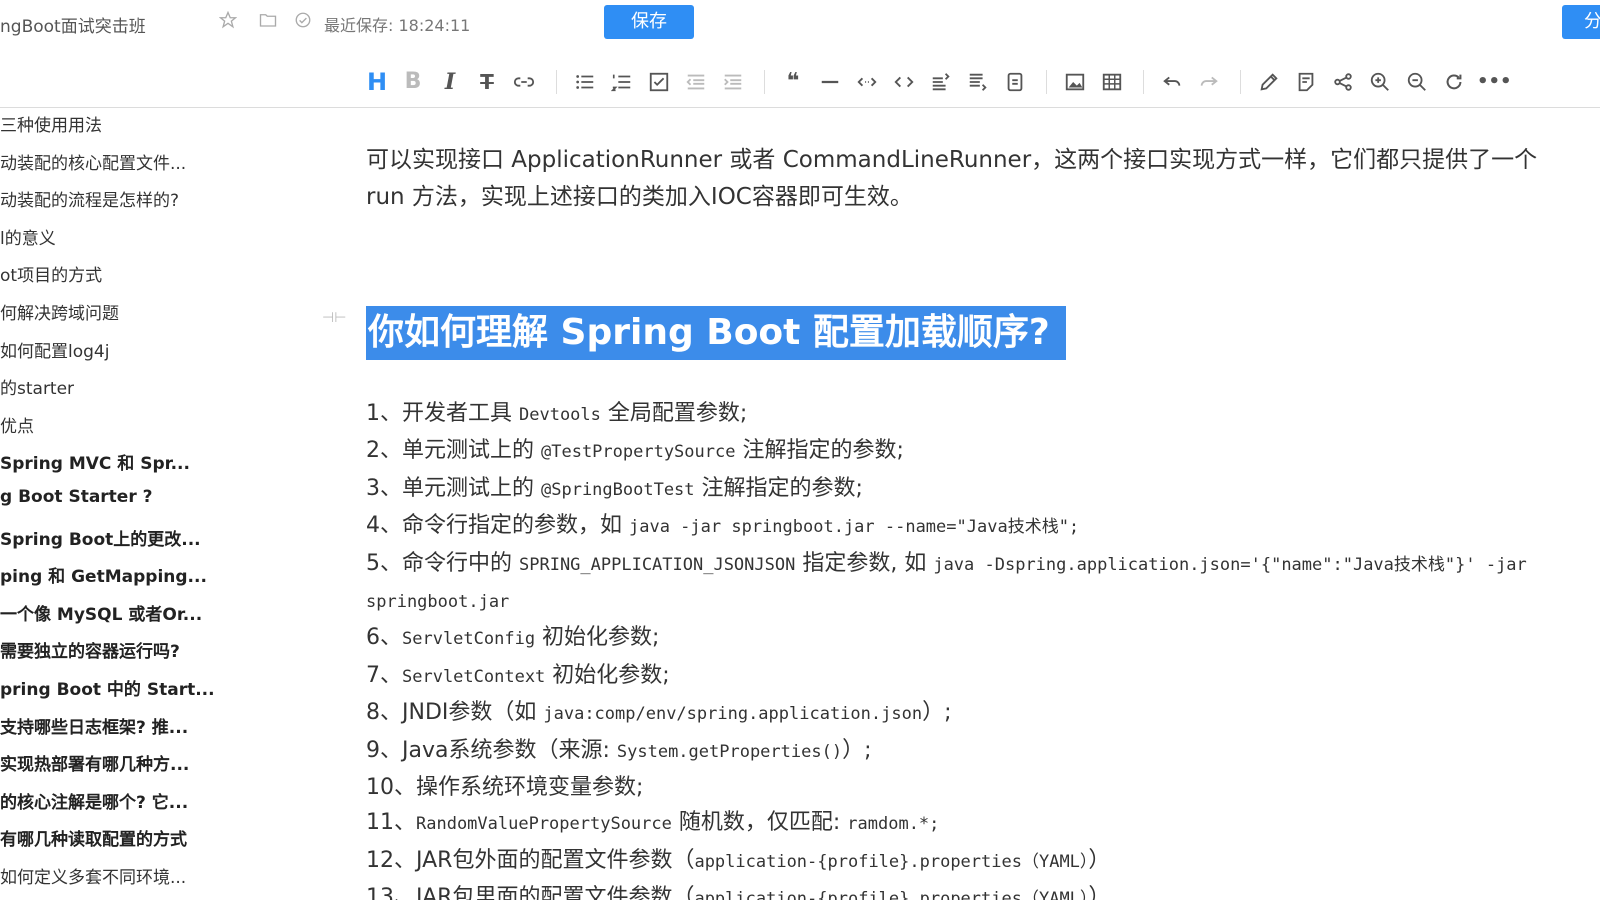  I want to click on insert-after-icon, so click(978, 82).